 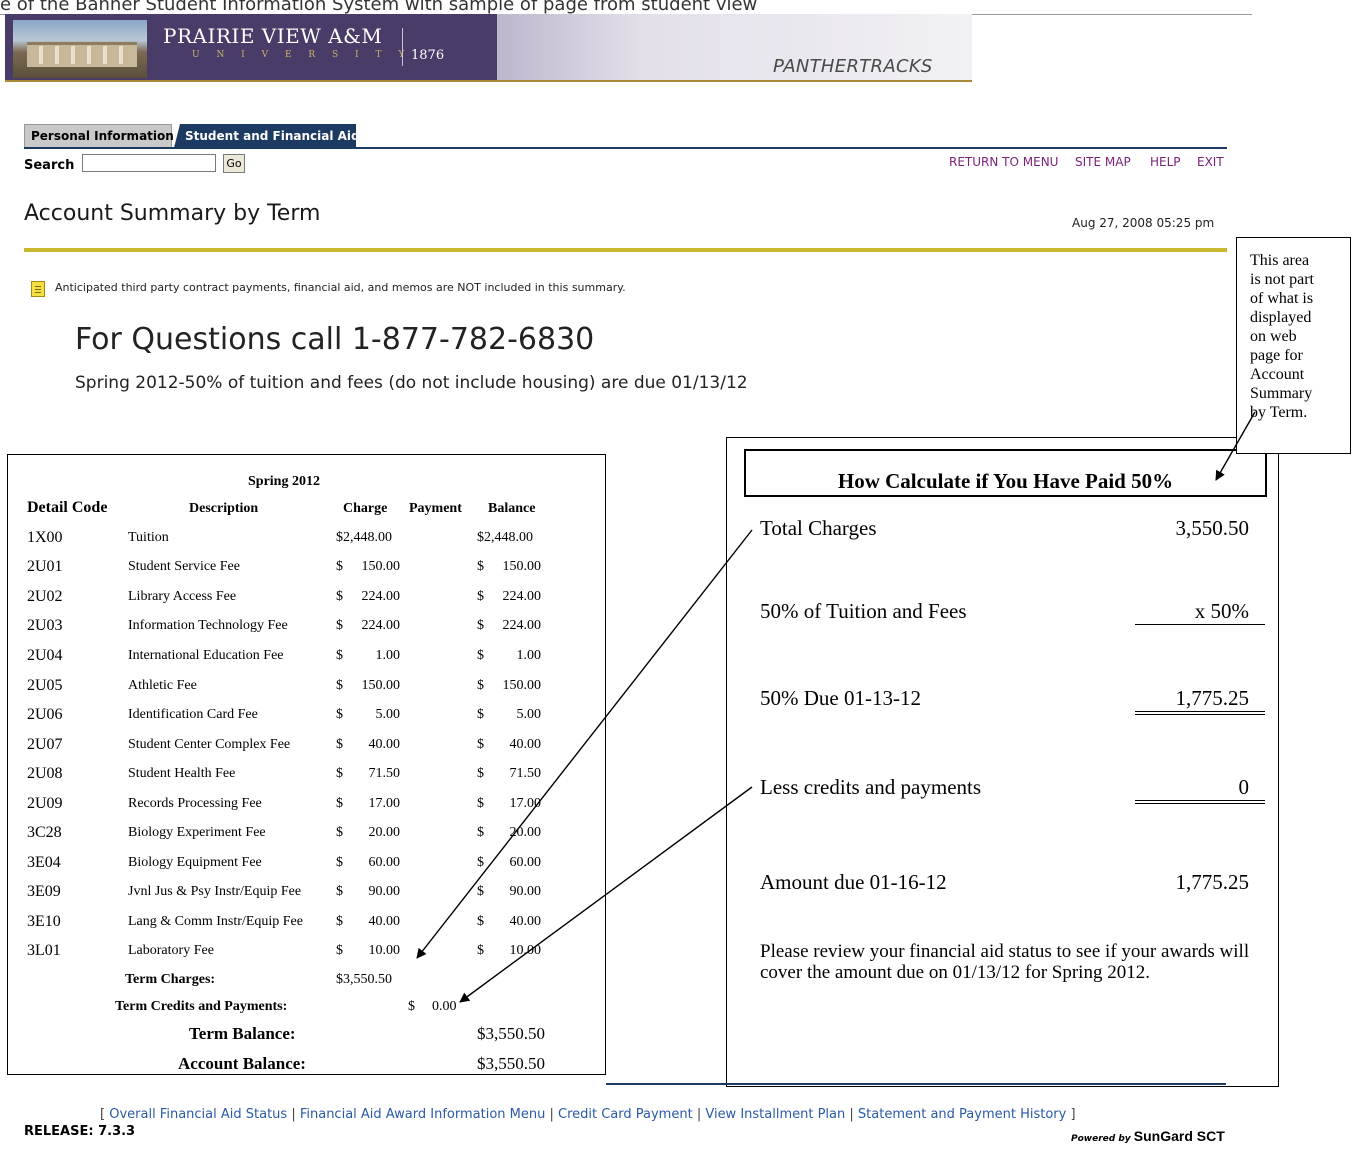 What do you see at coordinates (215, 891) in the screenshot?
I see `row-desc: Jvnl Jus & Psy Instr/Equip Fee` at bounding box center [215, 891].